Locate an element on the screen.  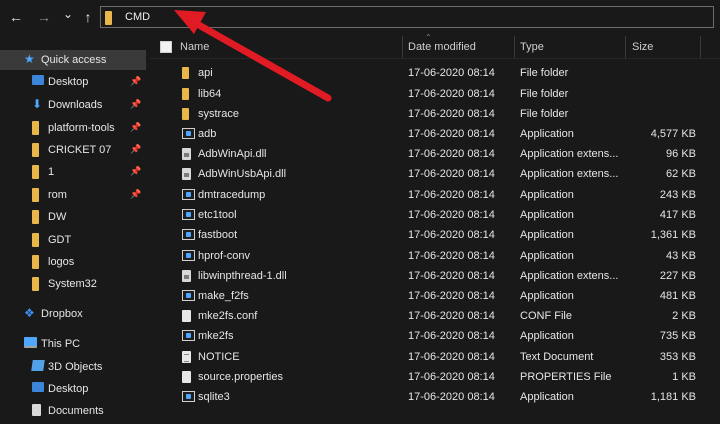
sidebar-item-dropbox: ❖ Dropbox is located at coordinates (73, 314).